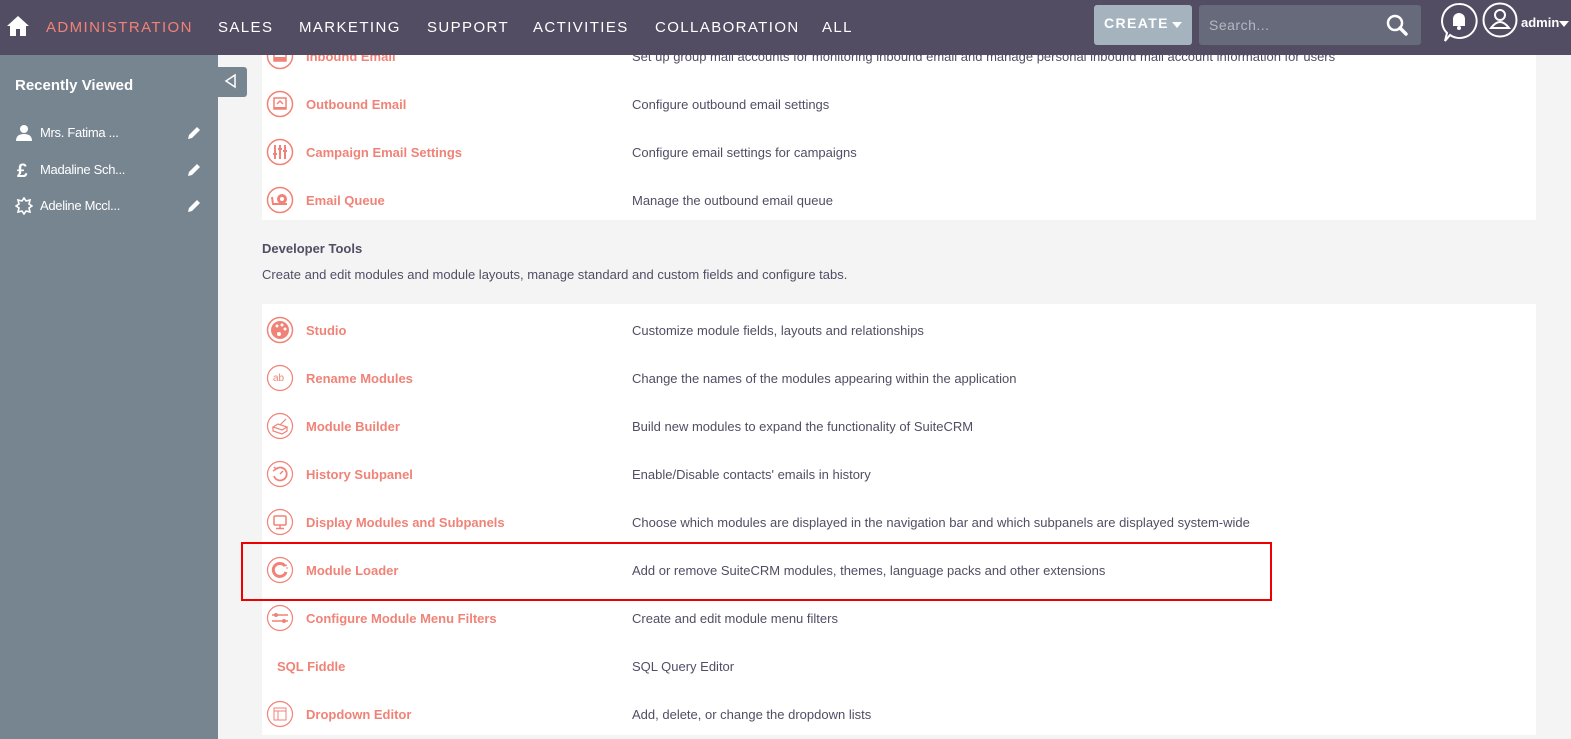 The image size is (1571, 739). I want to click on svg-text: ab, so click(279, 378).